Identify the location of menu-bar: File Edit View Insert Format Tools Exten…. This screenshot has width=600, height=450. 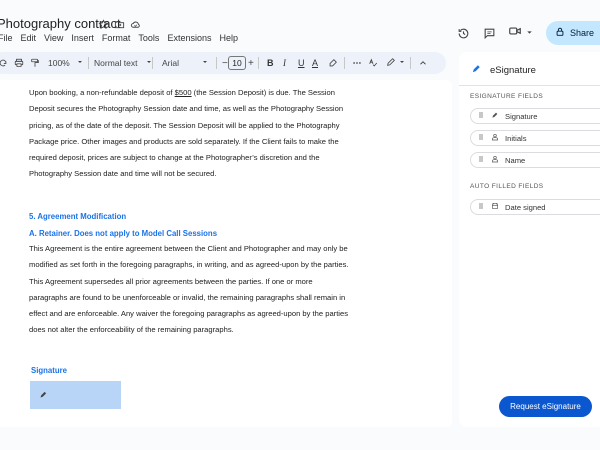
(119, 38).